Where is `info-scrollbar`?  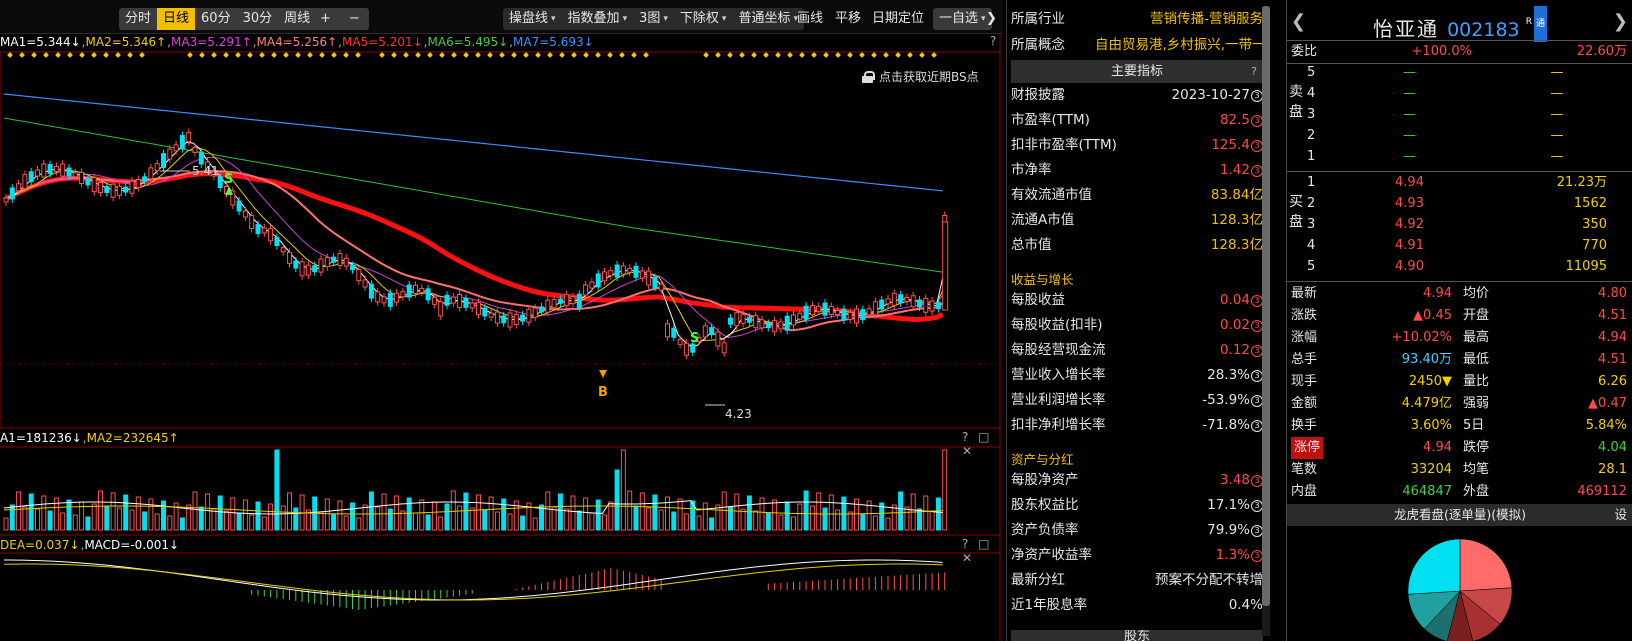 info-scrollbar is located at coordinates (1266, 321).